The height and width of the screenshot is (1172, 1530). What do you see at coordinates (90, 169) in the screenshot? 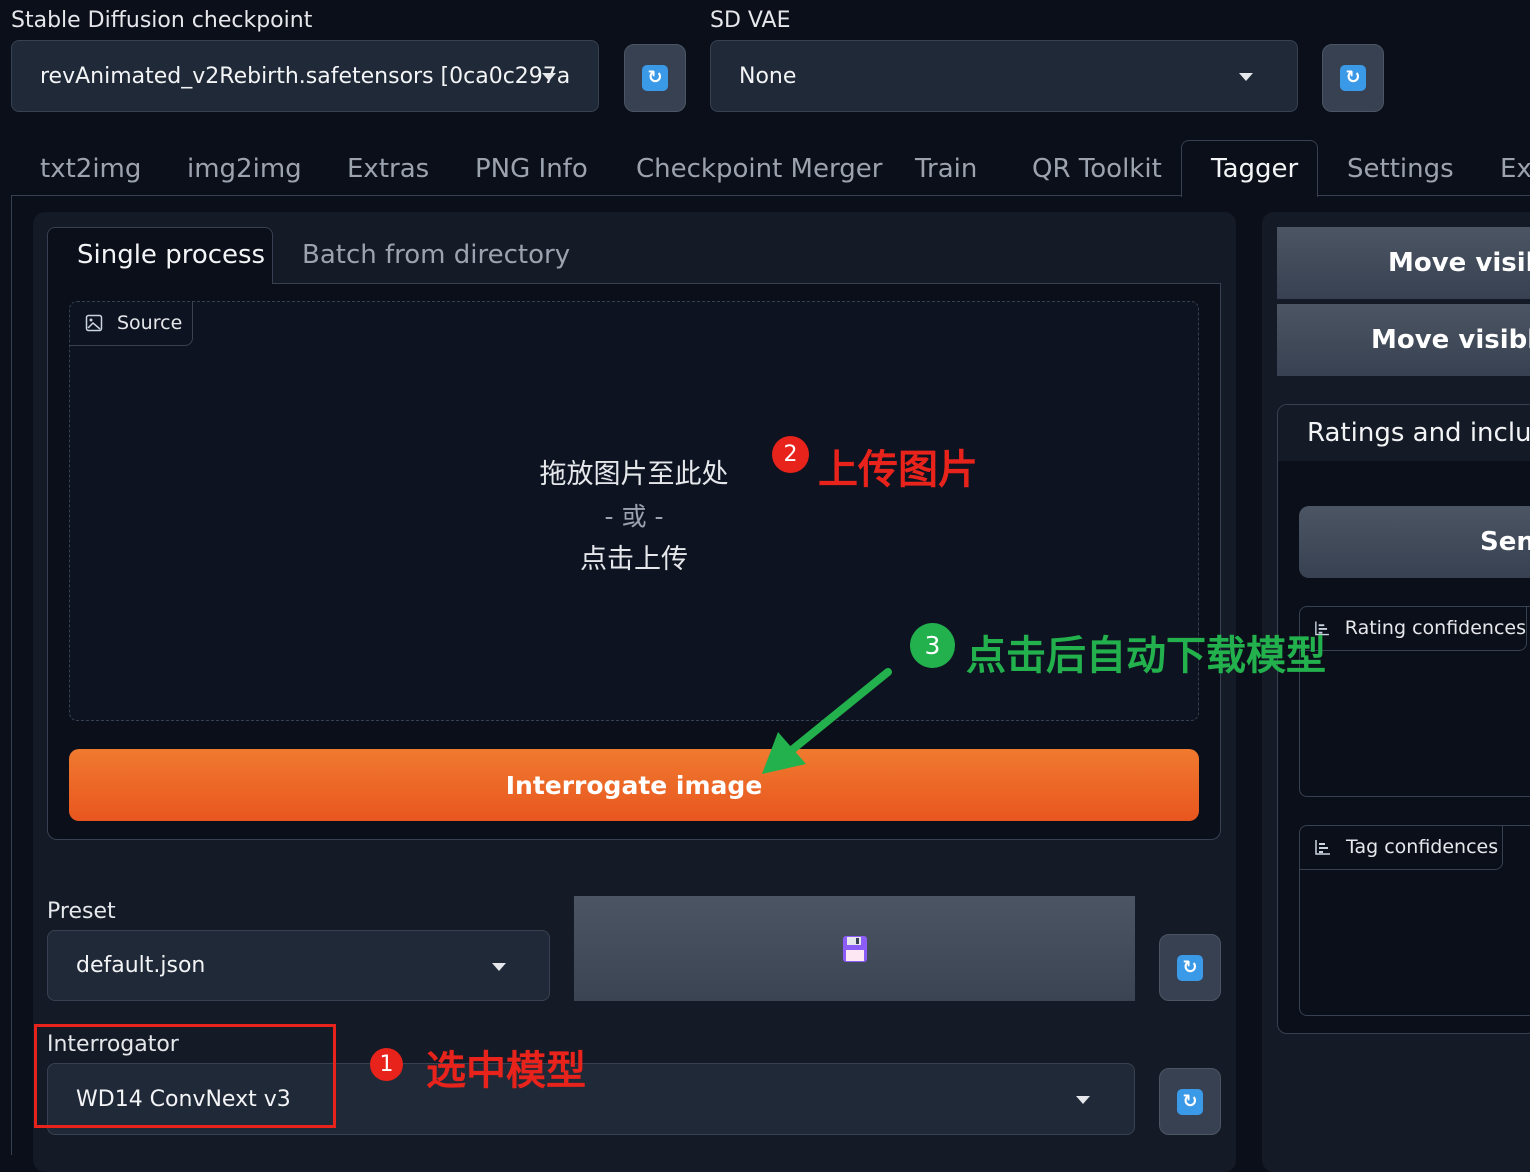
I see `tab-txt2img: txt2img` at bounding box center [90, 169].